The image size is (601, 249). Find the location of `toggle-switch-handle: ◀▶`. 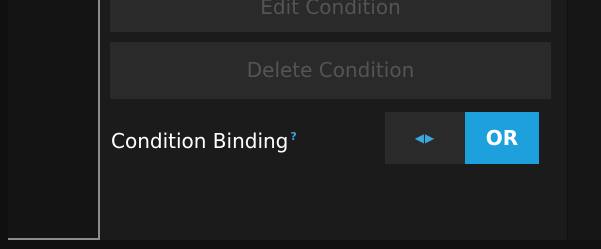

toggle-switch-handle: ◀▶ is located at coordinates (425, 138).